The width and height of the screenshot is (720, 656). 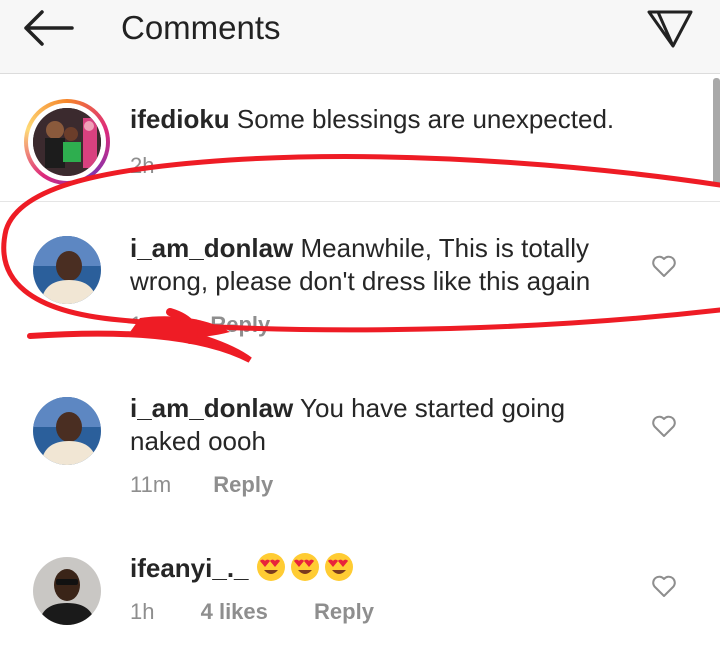 What do you see at coordinates (433, 408) in the screenshot?
I see `comment-body: You have started going` at bounding box center [433, 408].